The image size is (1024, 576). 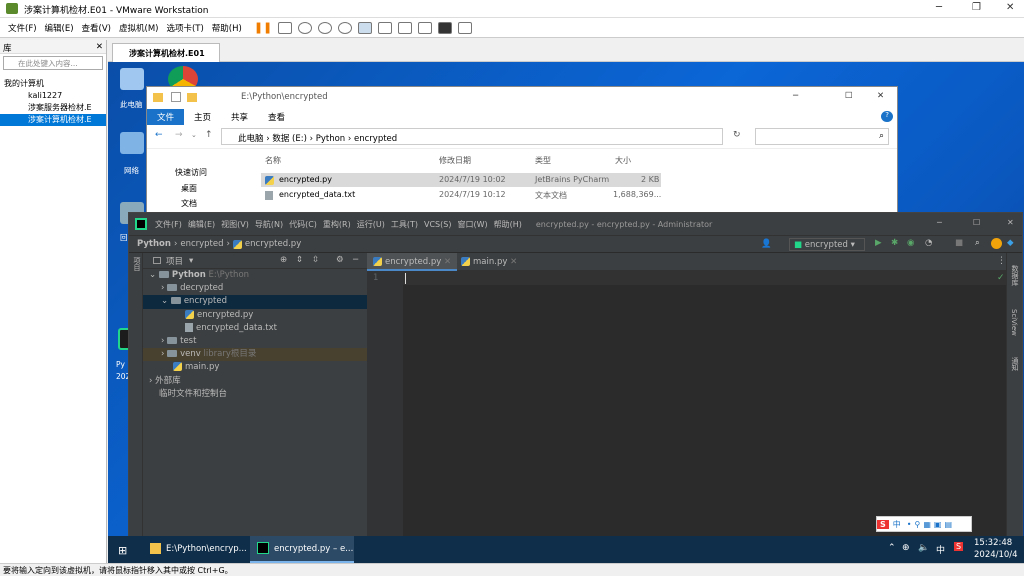 I want to click on maximize-icon: ❐, so click(x=976, y=7).